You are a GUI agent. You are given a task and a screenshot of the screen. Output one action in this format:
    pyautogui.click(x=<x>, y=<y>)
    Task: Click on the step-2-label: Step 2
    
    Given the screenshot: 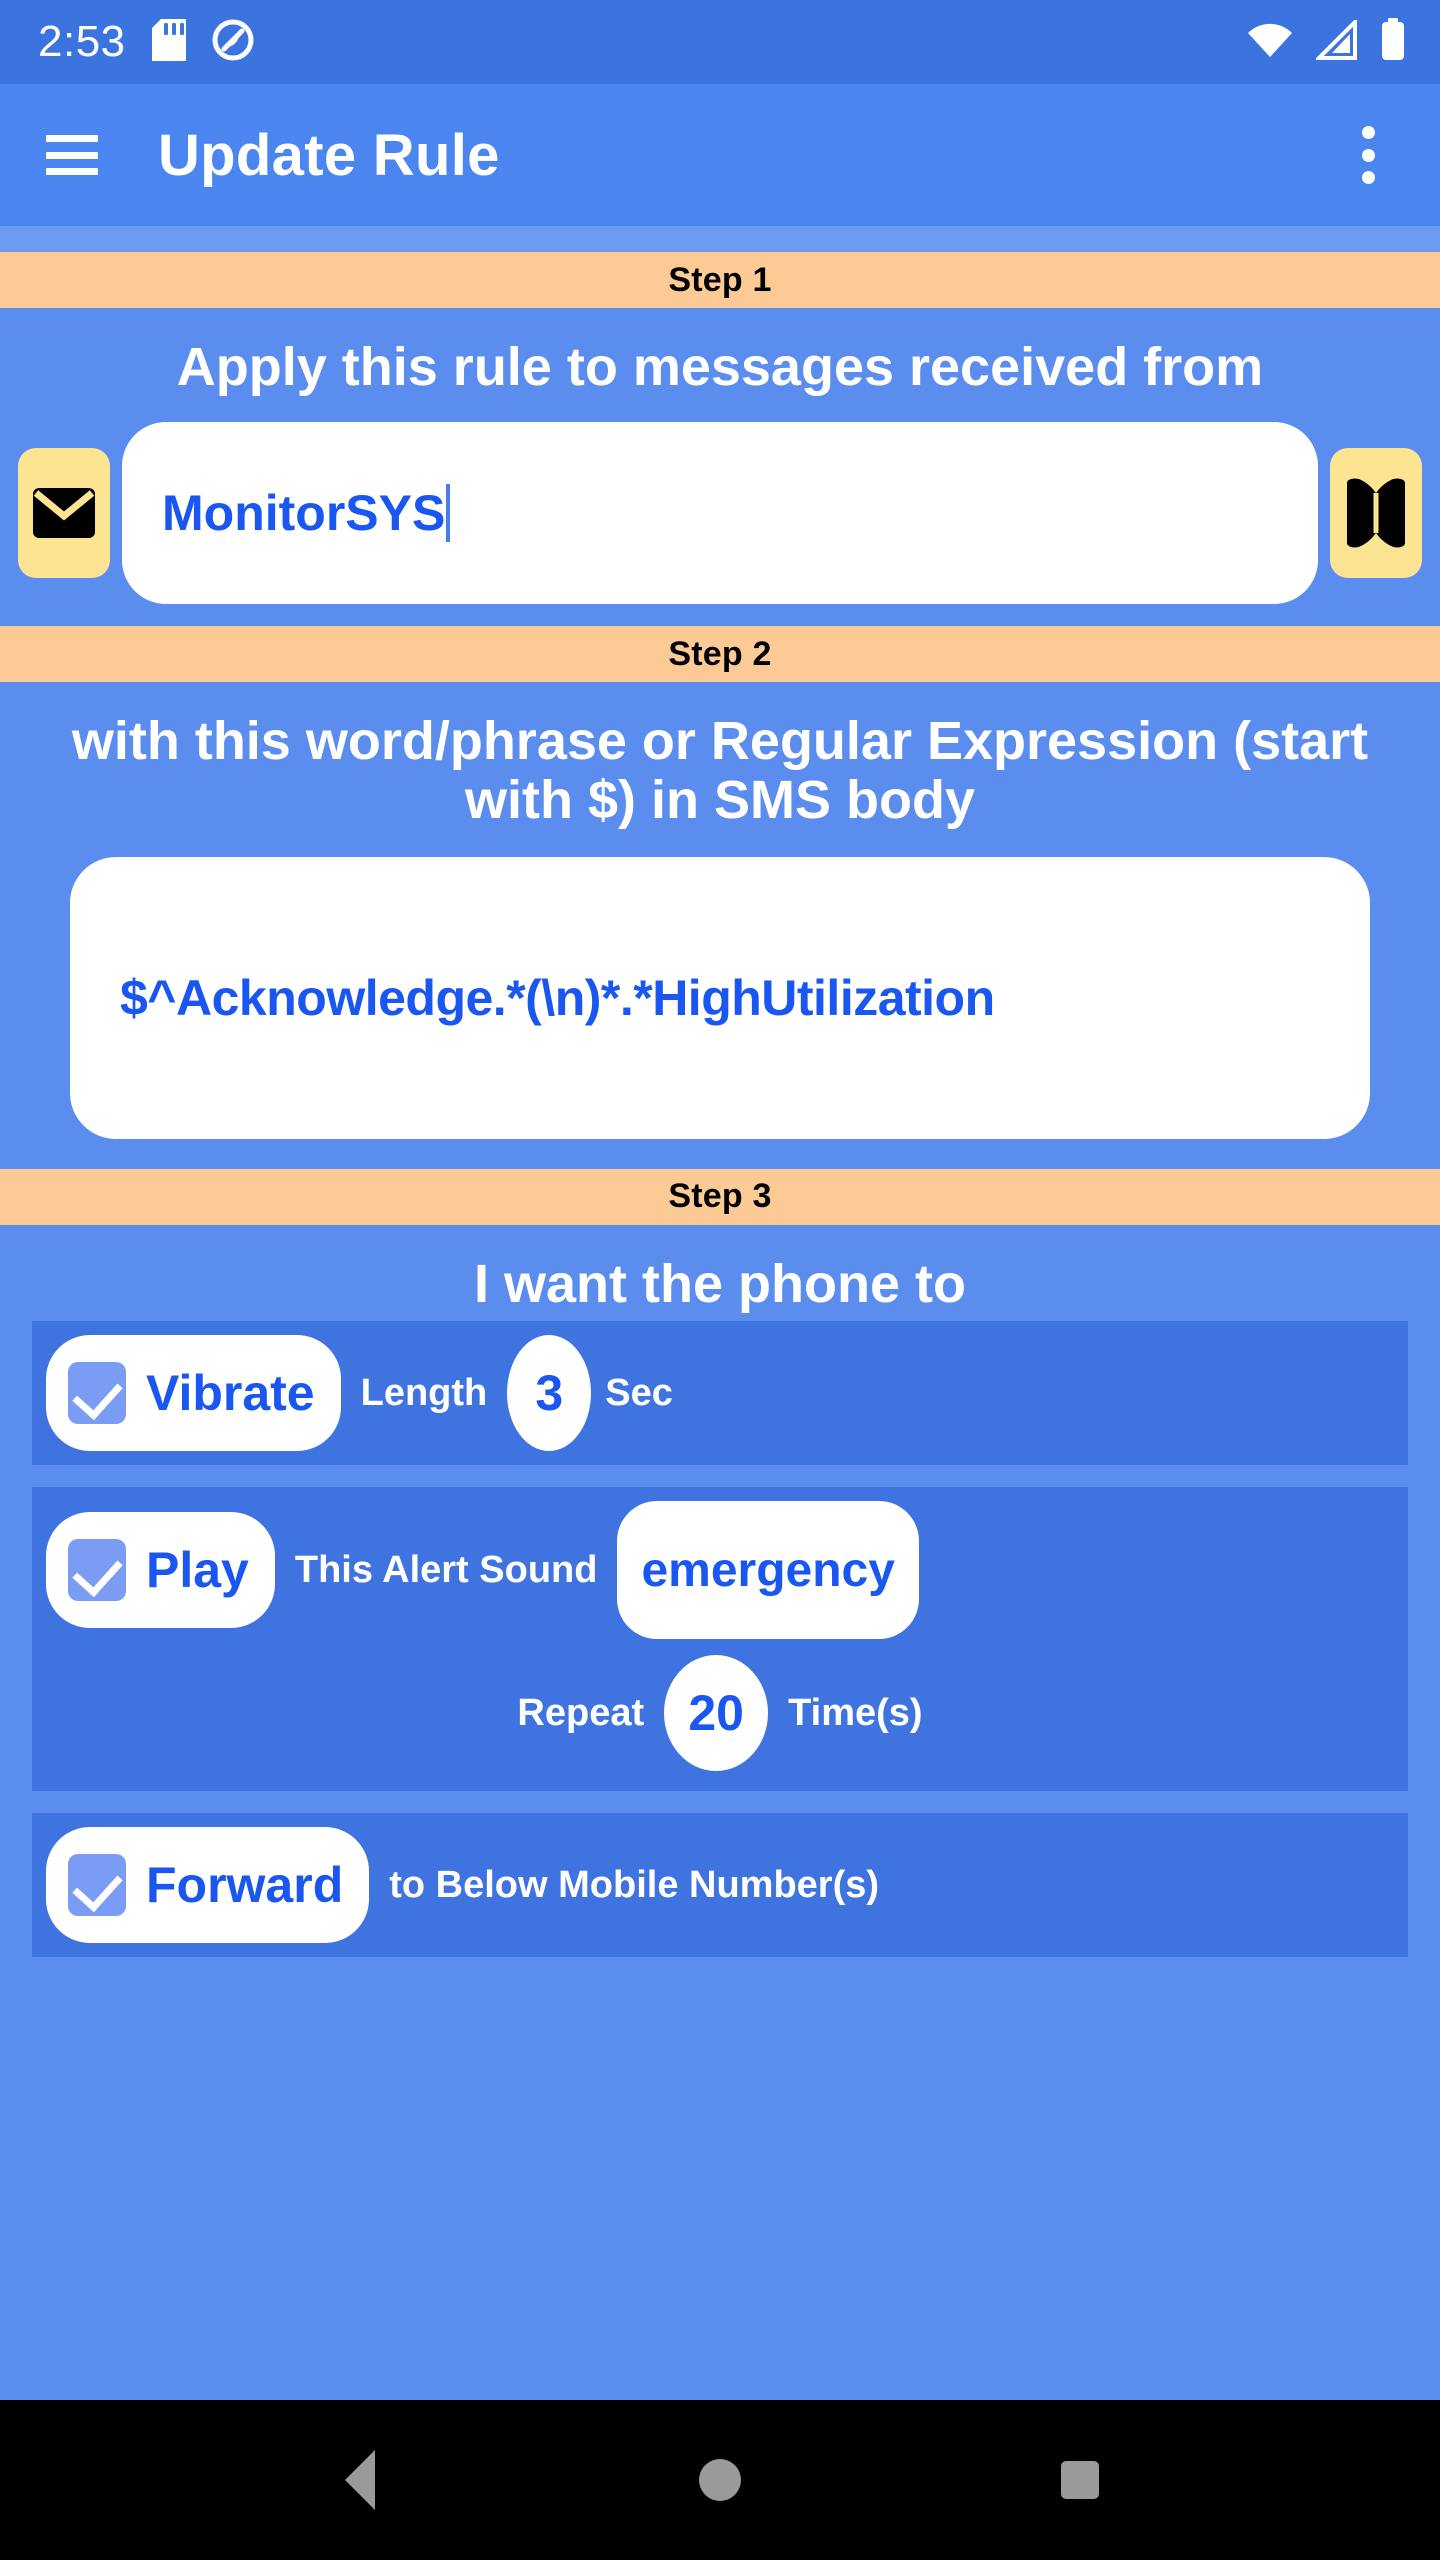 What is the action you would take?
    pyautogui.click(x=720, y=653)
    